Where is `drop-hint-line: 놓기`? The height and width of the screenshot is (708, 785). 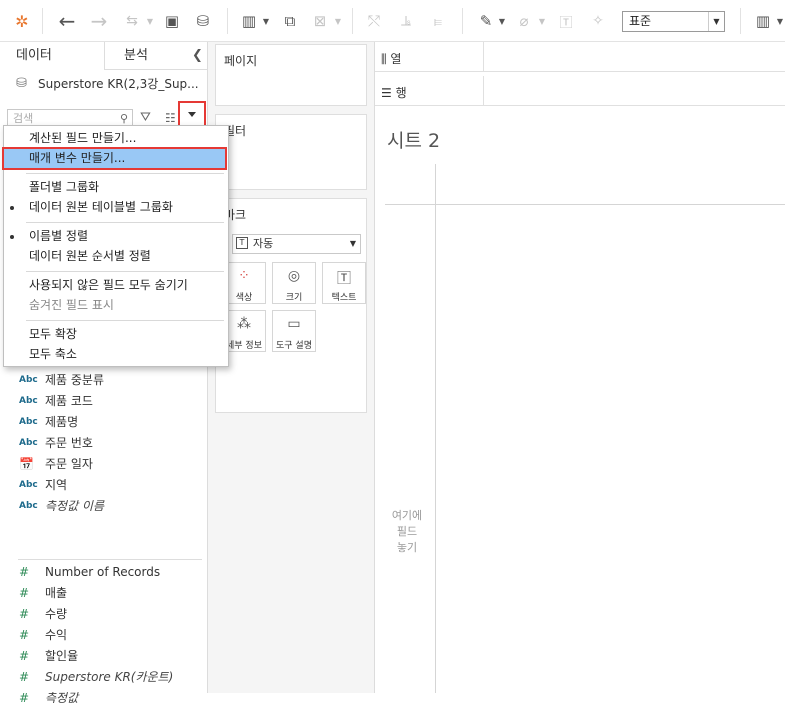 drop-hint-line: 놓기 is located at coordinates (407, 547).